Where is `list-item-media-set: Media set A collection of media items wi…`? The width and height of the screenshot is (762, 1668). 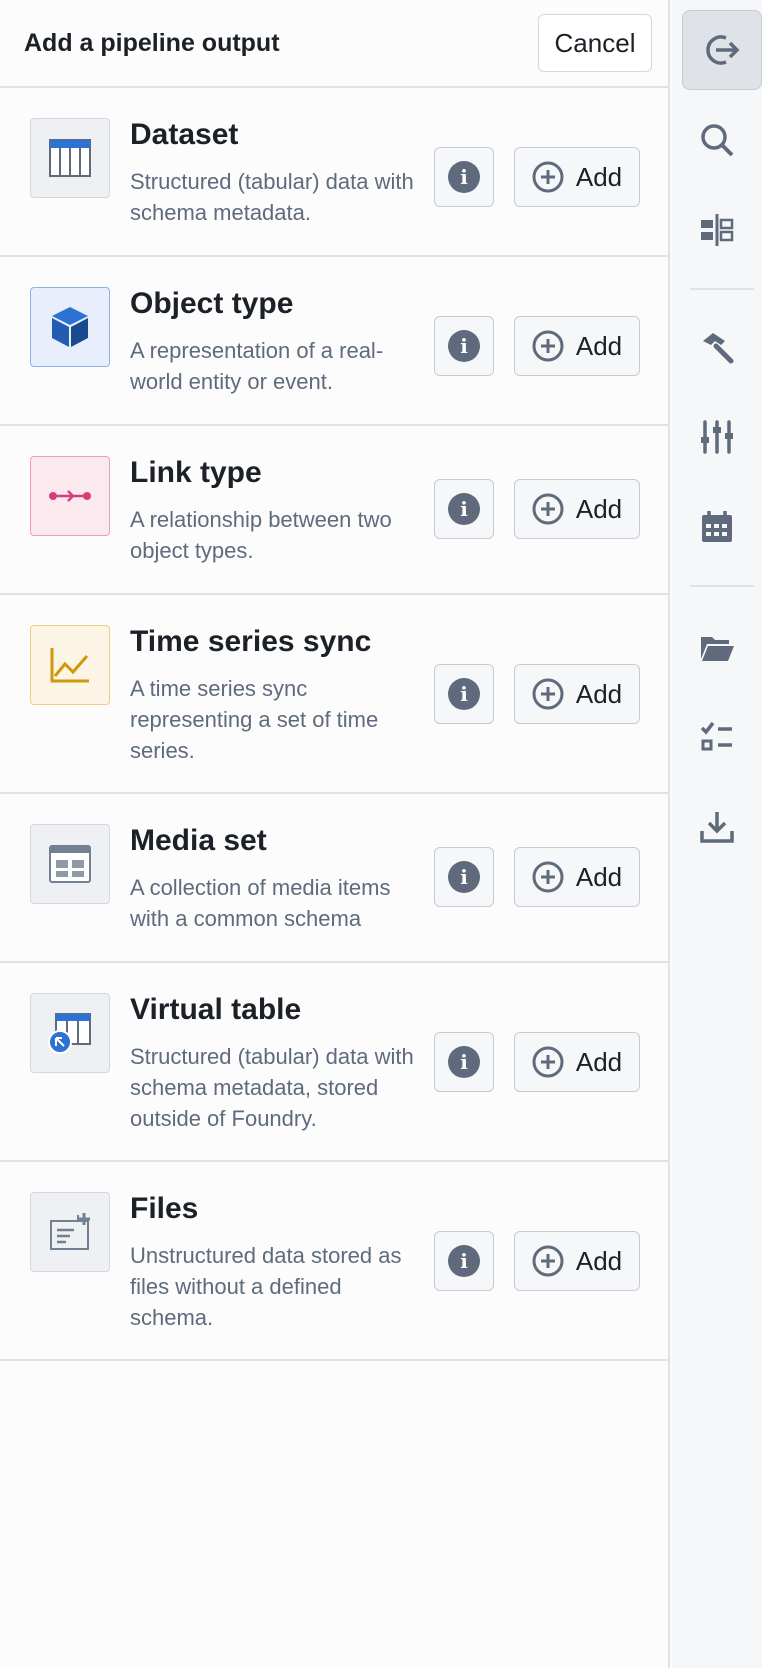 list-item-media-set: Media set A collection of media items wi… is located at coordinates (334, 878).